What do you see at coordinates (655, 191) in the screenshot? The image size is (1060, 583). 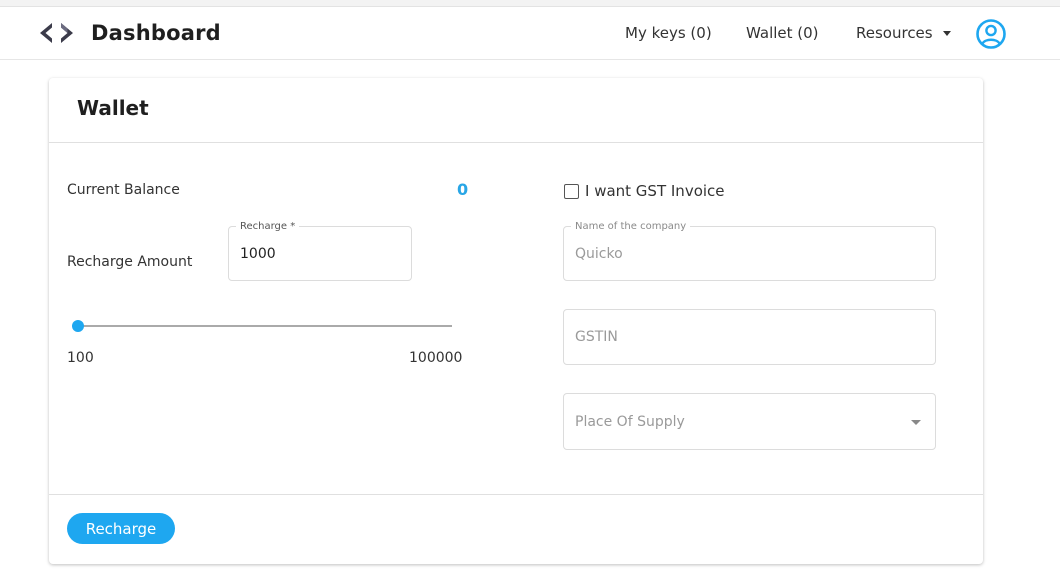 I see `gst-invoice-label: I want GST Invoice` at bounding box center [655, 191].